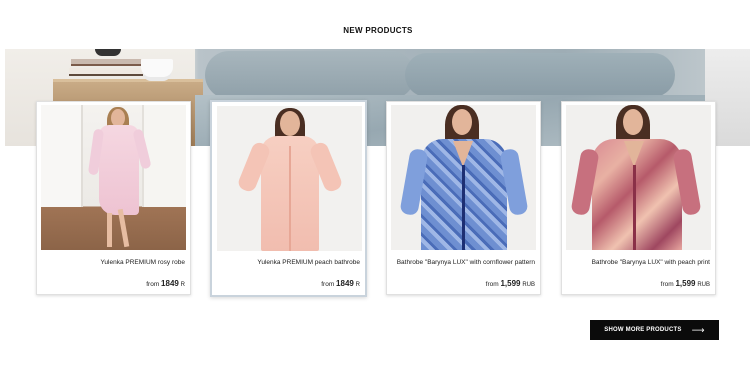  I want to click on product-card: Yulenka PREMIUM rosy robe from 1849 R, so click(113, 198).